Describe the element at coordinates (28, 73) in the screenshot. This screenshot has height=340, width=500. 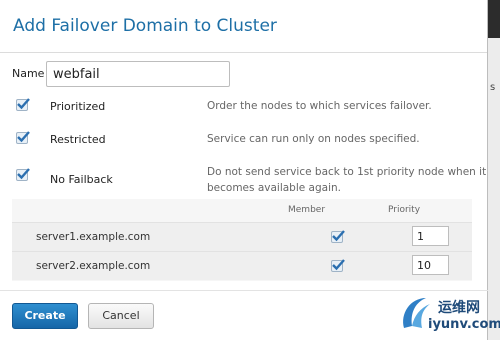
I see `name-label: Name` at that location.